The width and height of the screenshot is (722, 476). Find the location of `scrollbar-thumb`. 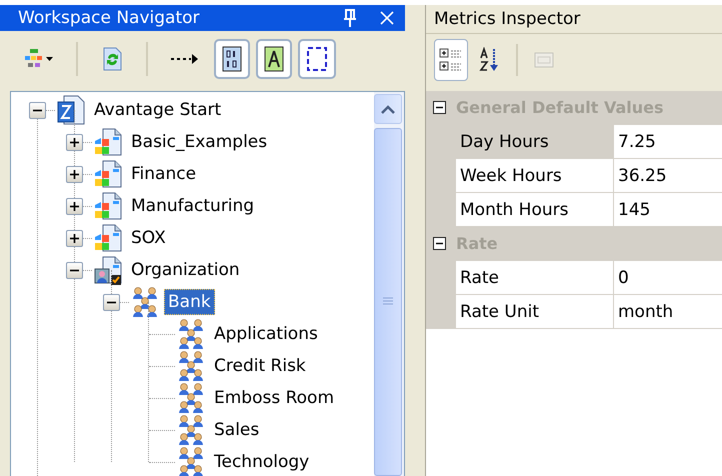

scrollbar-thumb is located at coordinates (388, 302).